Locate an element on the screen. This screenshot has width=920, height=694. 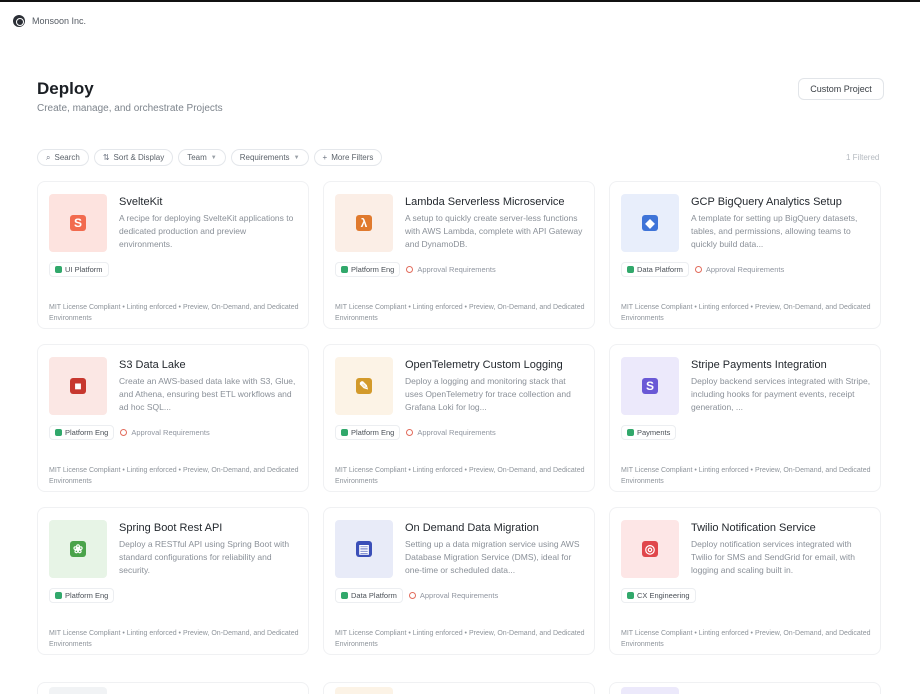
team-filter: Team ▼ is located at coordinates (202, 157).